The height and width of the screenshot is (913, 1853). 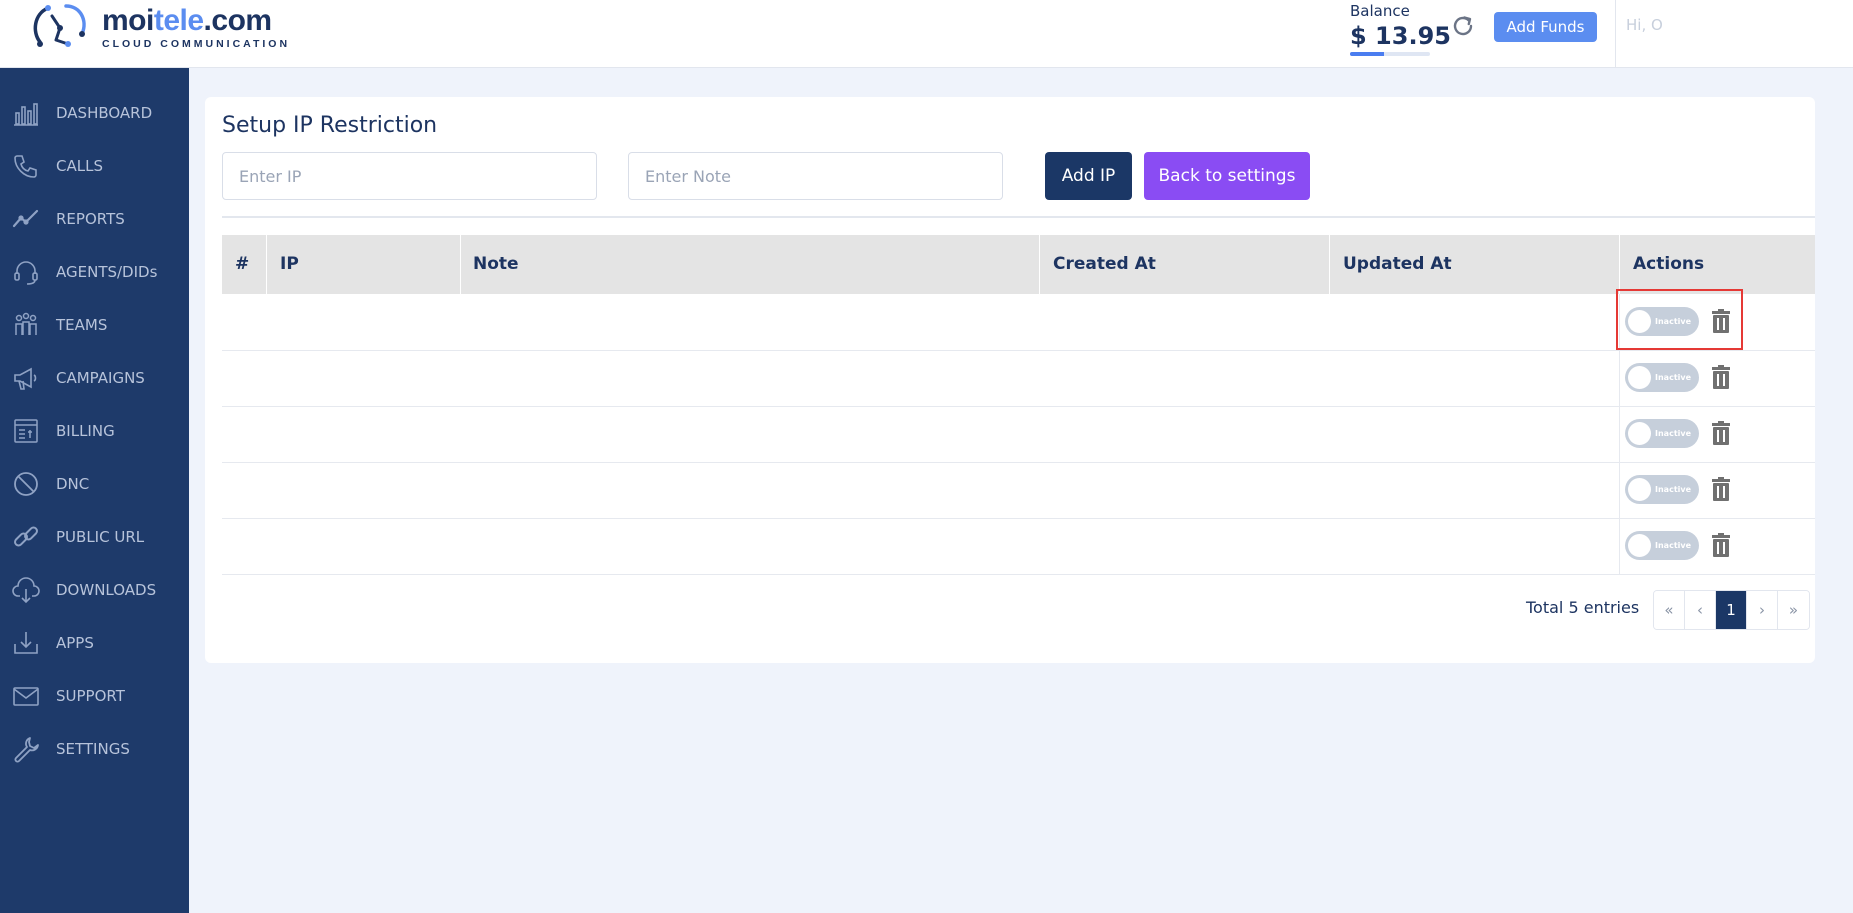 I want to click on brand-logo: moitele.com CLOUD COMMUNICATION, so click(x=160, y=28).